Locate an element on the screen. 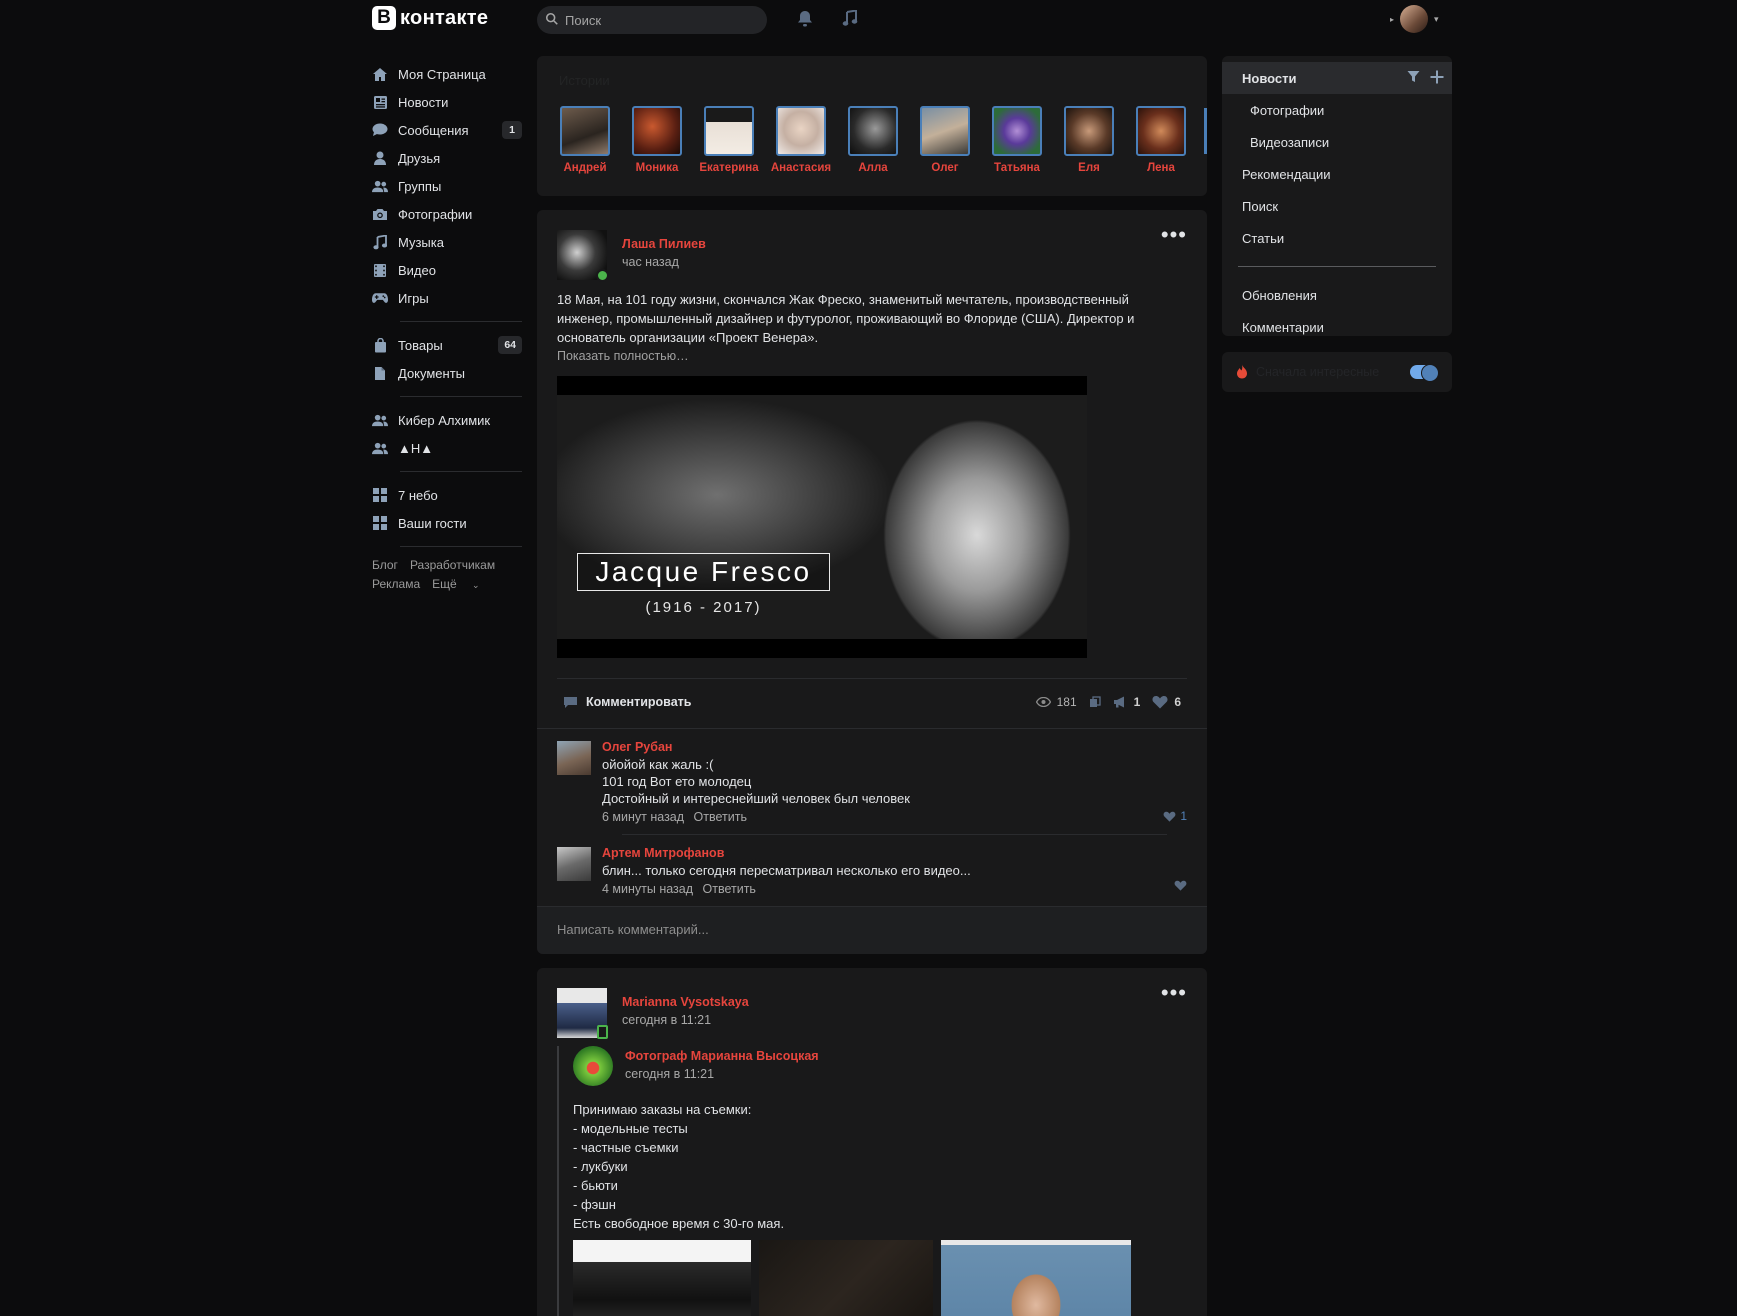 Image resolution: width=1737 pixels, height=1316 pixels. story-item: Екатерина is located at coordinates (729, 140).